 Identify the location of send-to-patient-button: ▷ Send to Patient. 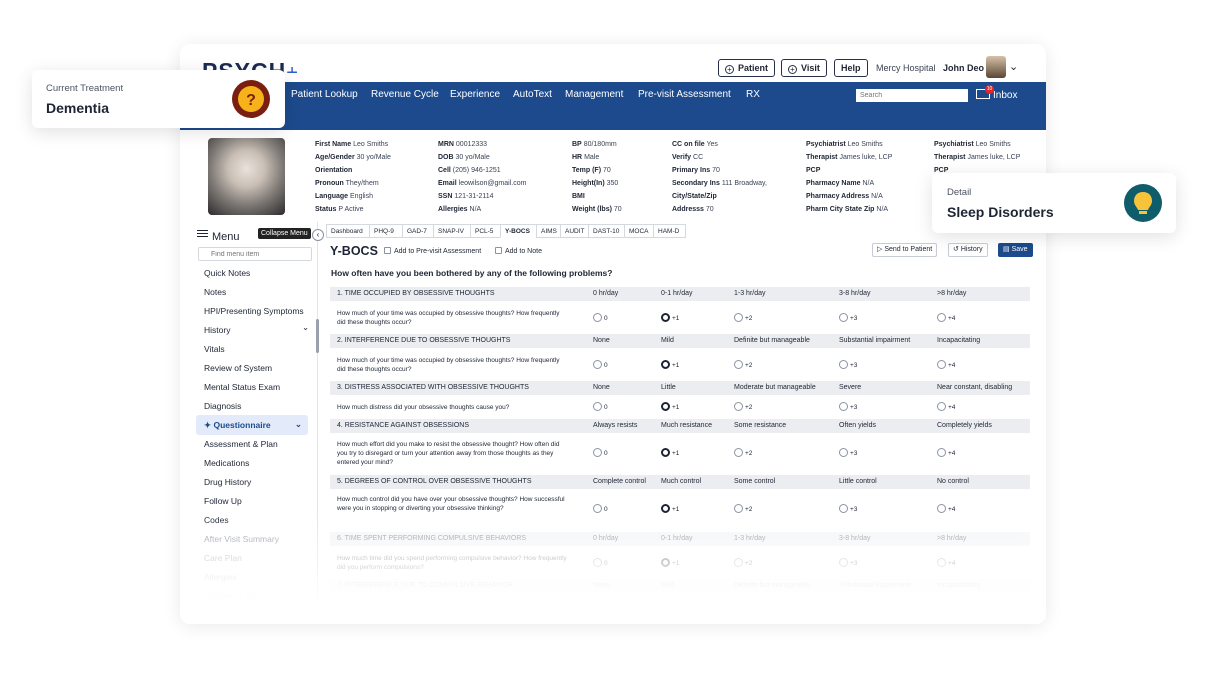
(905, 250).